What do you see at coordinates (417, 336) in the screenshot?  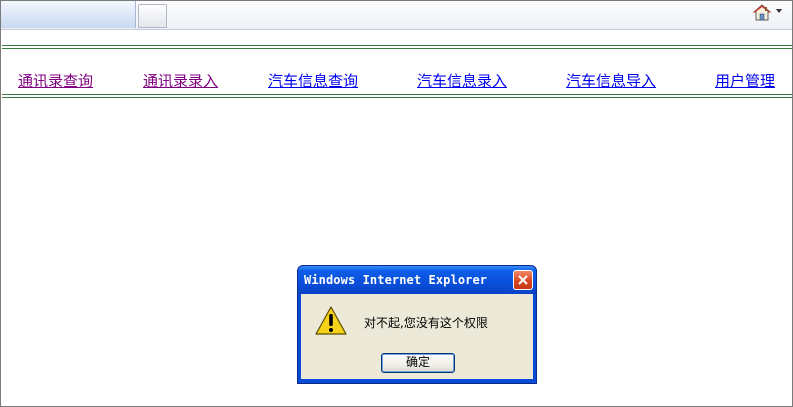 I see `dialog-body: 对不起,您没有这个权限 确定` at bounding box center [417, 336].